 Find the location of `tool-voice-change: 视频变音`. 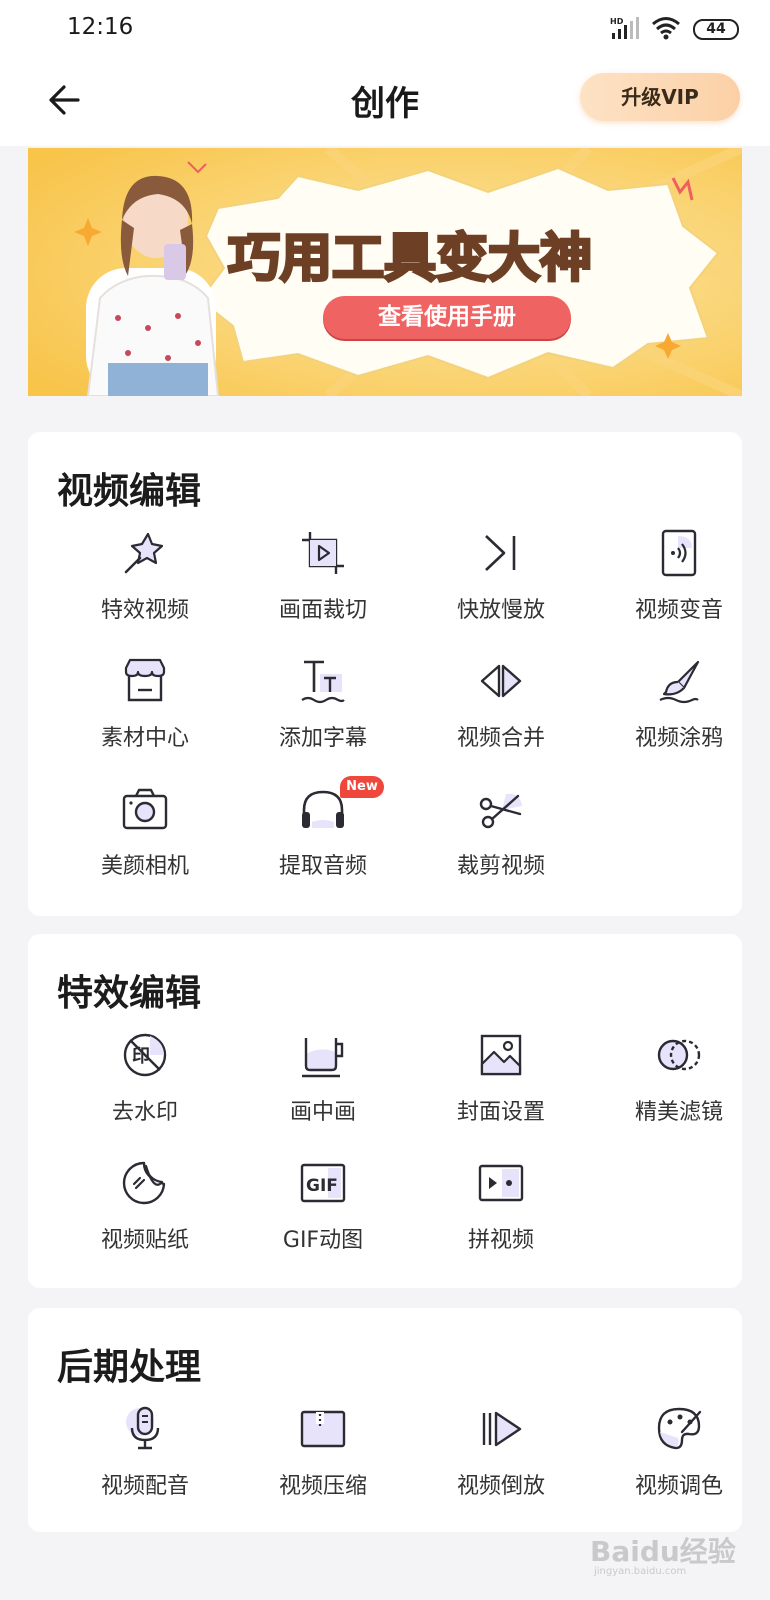

tool-voice-change: 视频变音 is located at coordinates (679, 588).